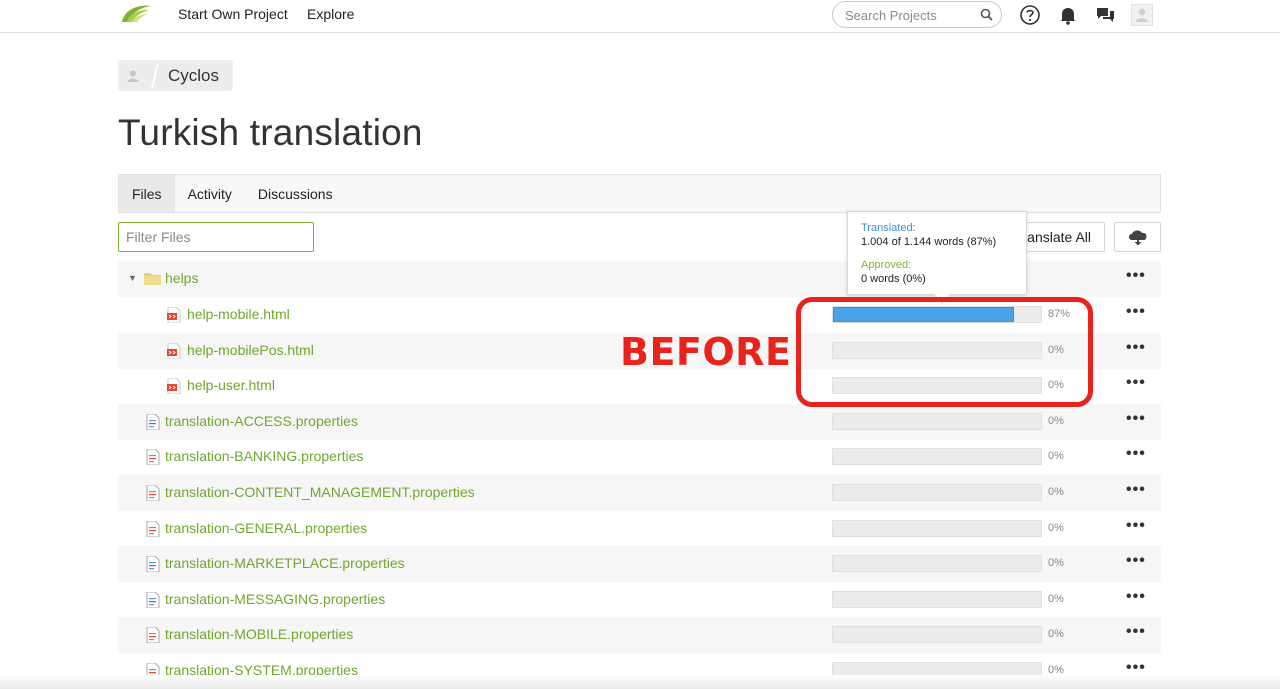  I want to click on file-name-link: translation-MARKETPLACE.properties, so click(285, 563).